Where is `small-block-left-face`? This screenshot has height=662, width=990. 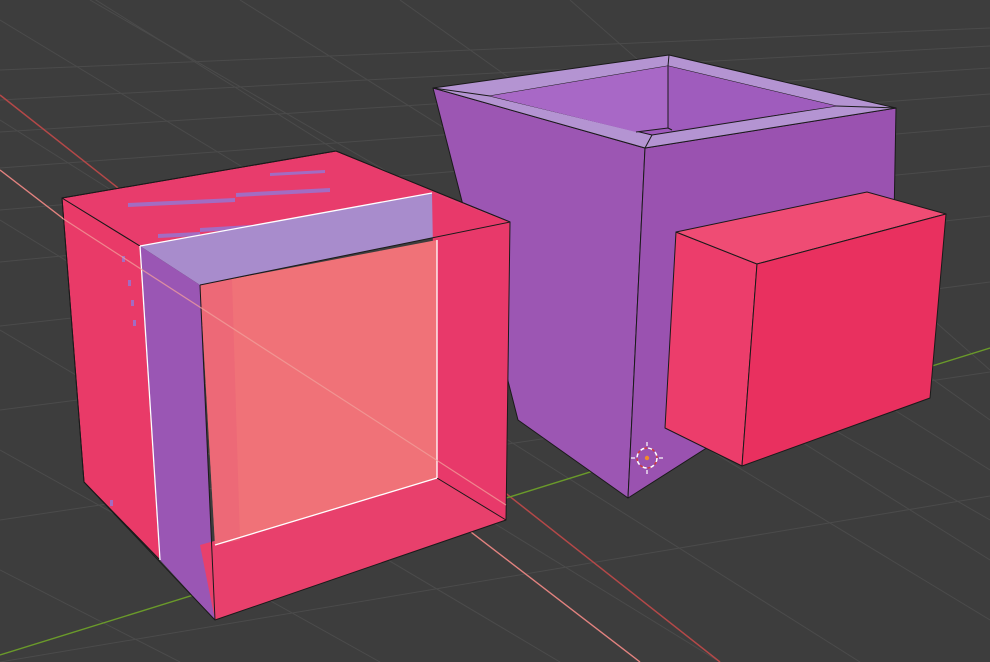
small-block-left-face is located at coordinates (711, 349).